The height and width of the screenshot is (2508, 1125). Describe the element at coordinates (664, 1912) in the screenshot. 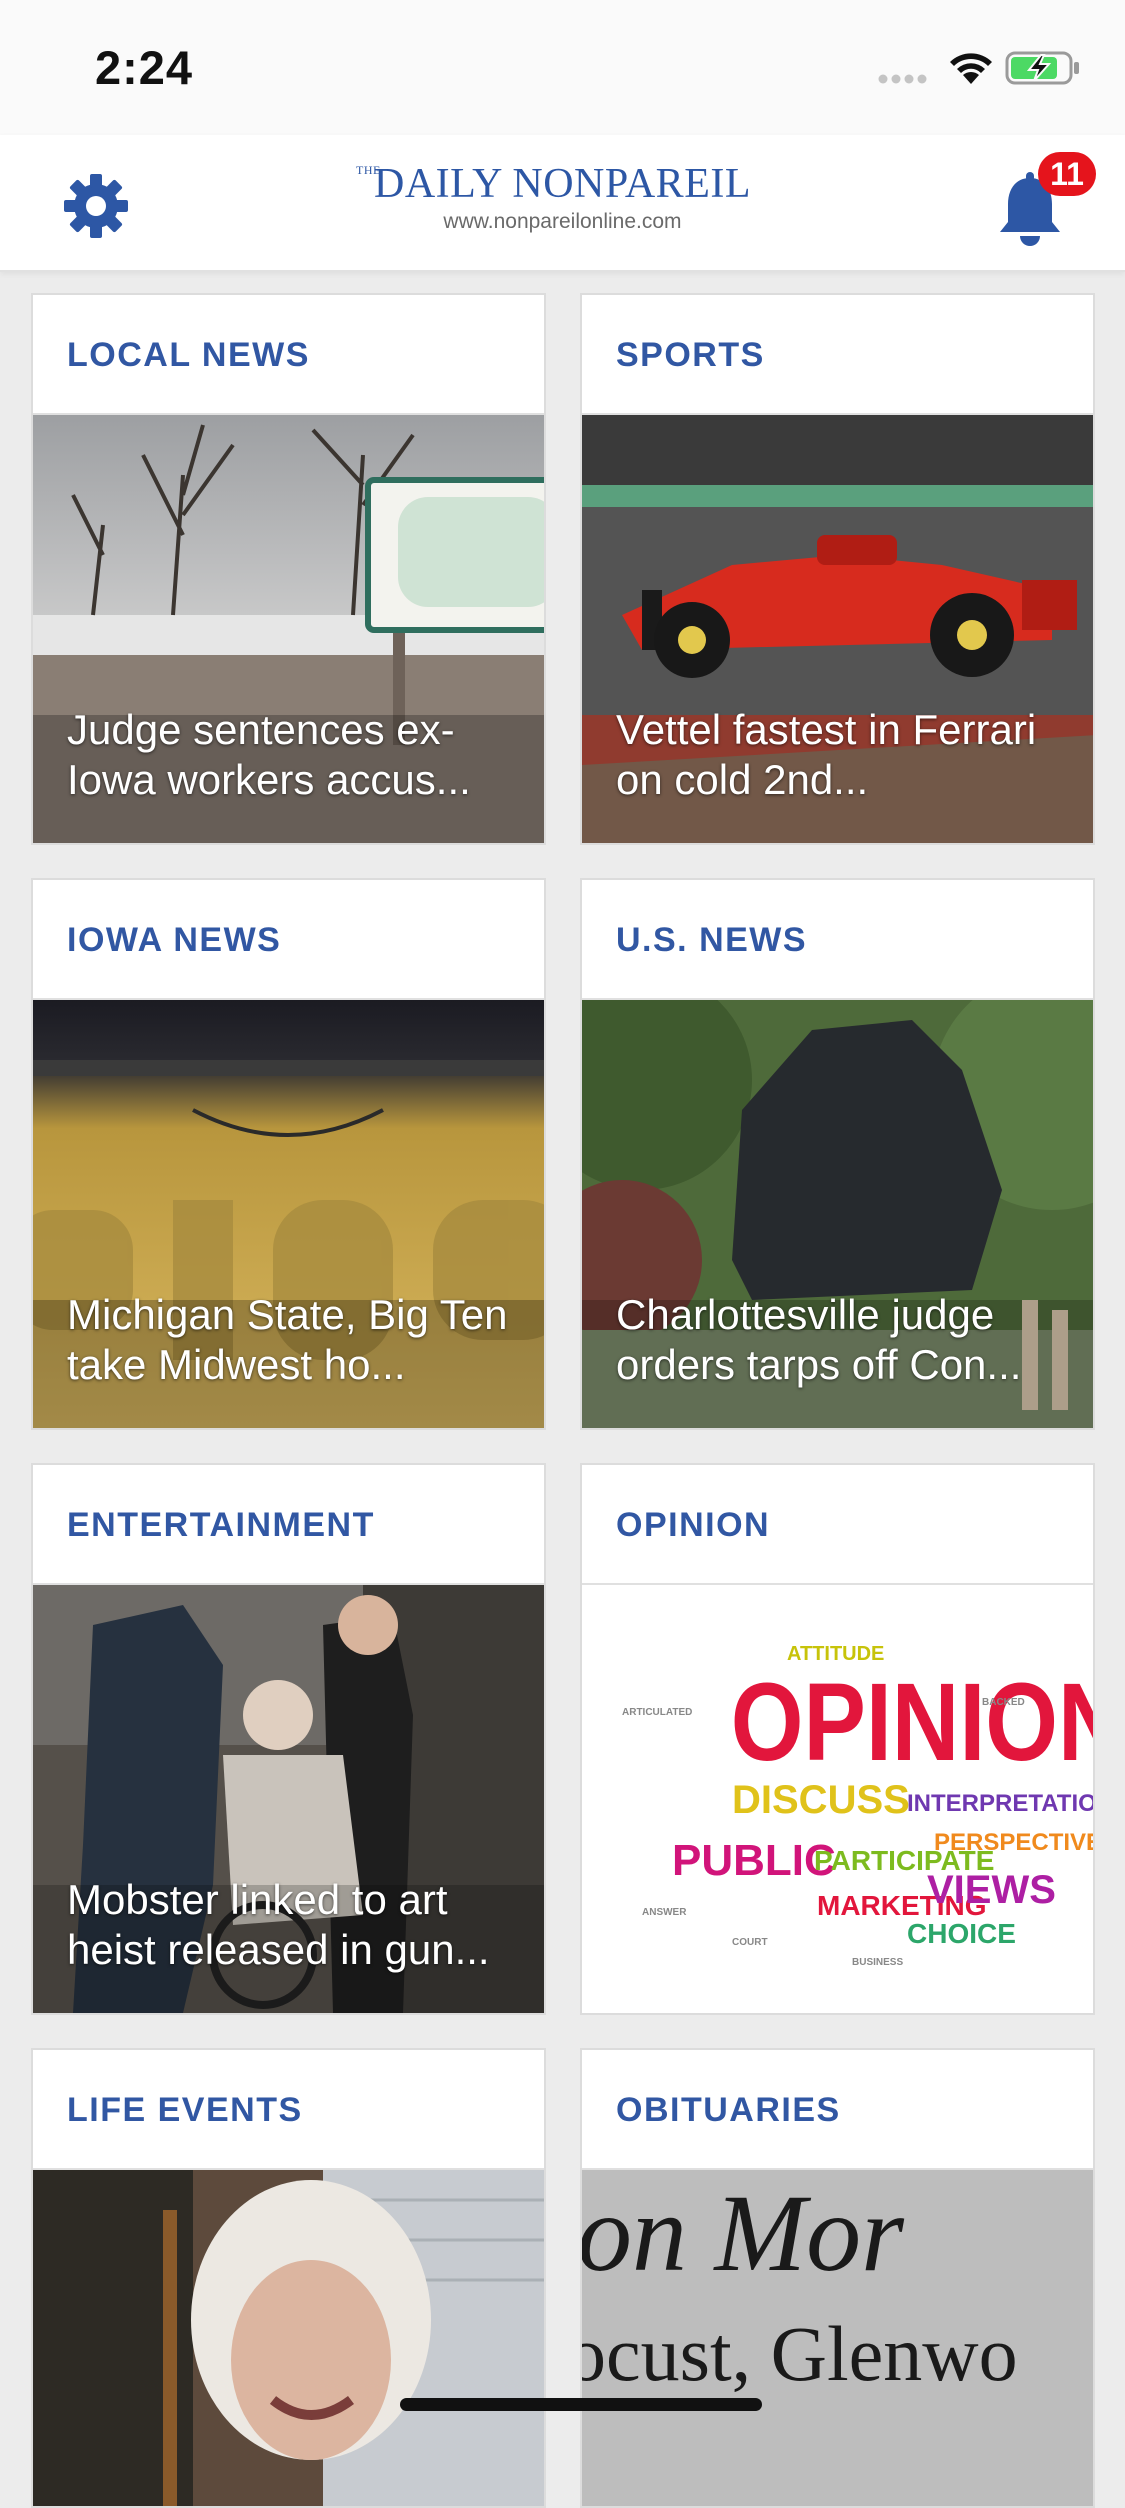

I see `svg-text: ANSWER` at that location.